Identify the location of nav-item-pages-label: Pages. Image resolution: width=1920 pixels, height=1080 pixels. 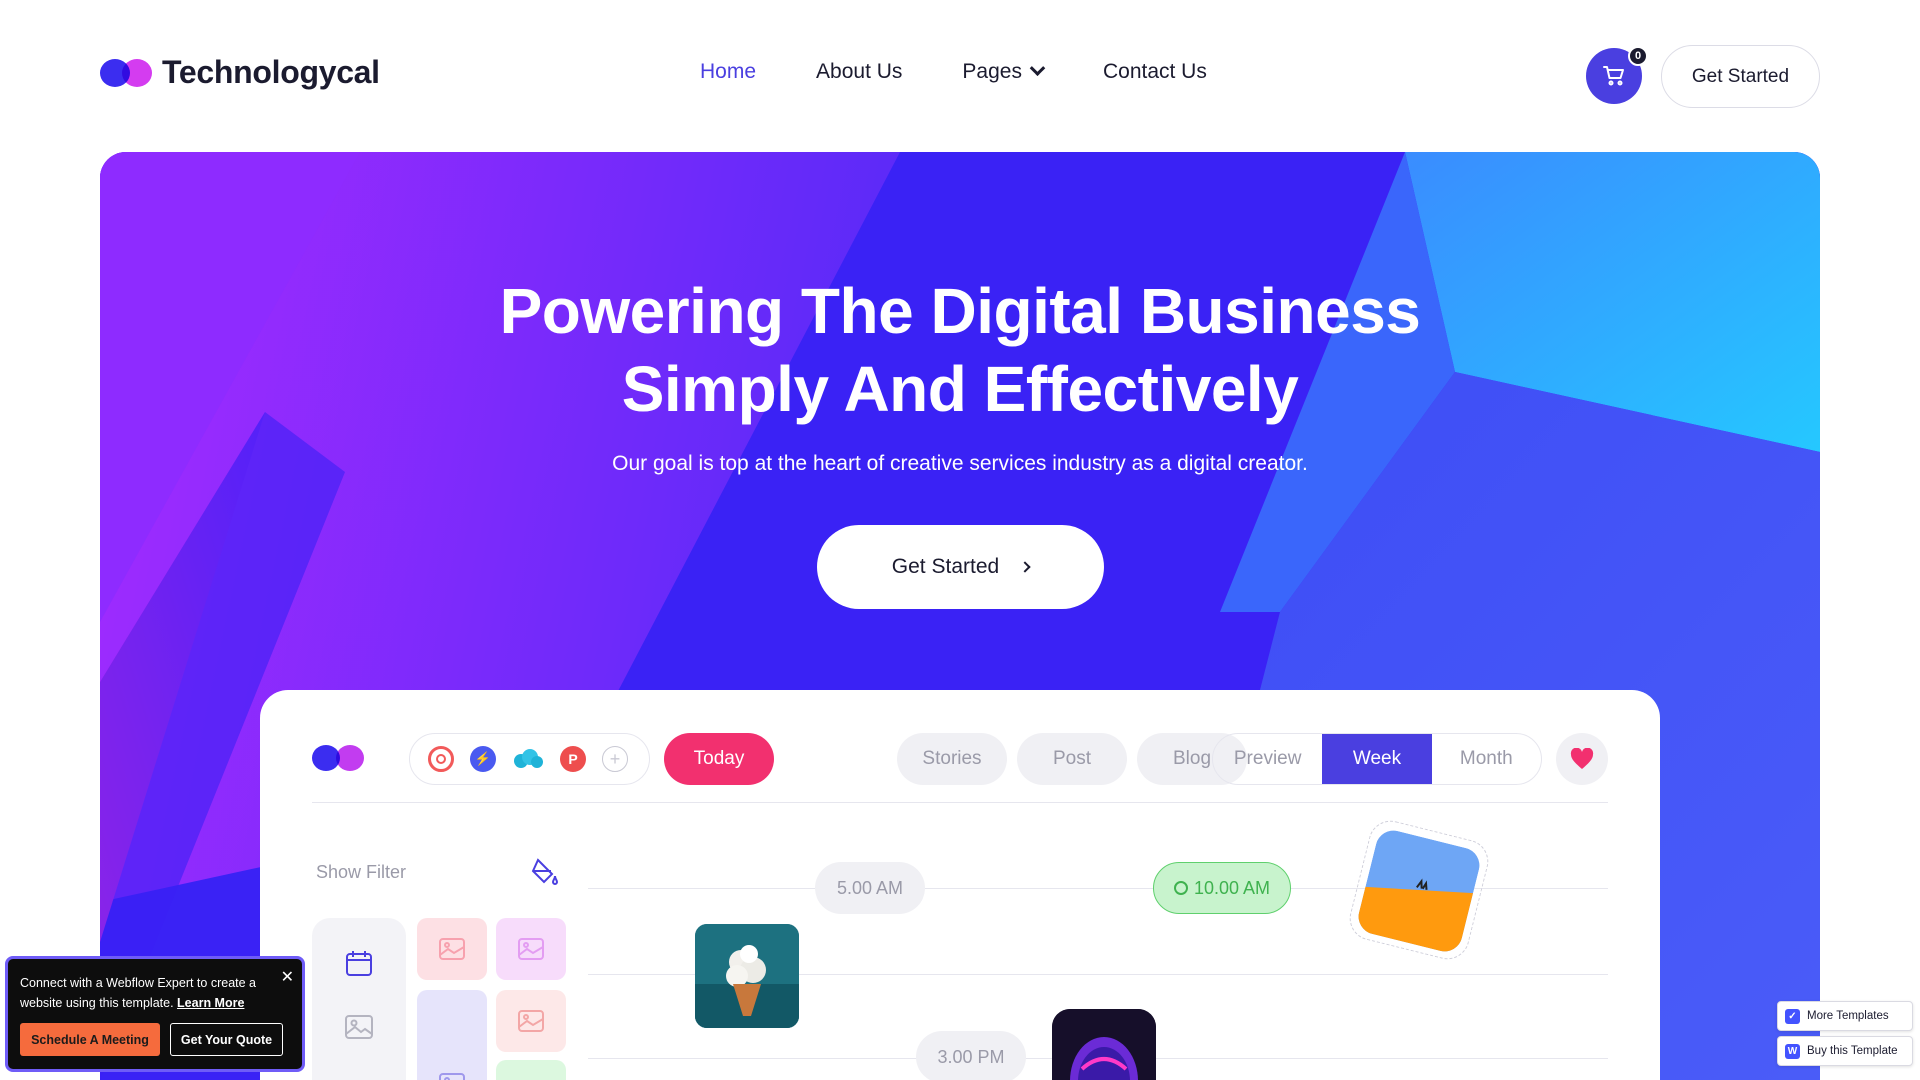
(992, 71).